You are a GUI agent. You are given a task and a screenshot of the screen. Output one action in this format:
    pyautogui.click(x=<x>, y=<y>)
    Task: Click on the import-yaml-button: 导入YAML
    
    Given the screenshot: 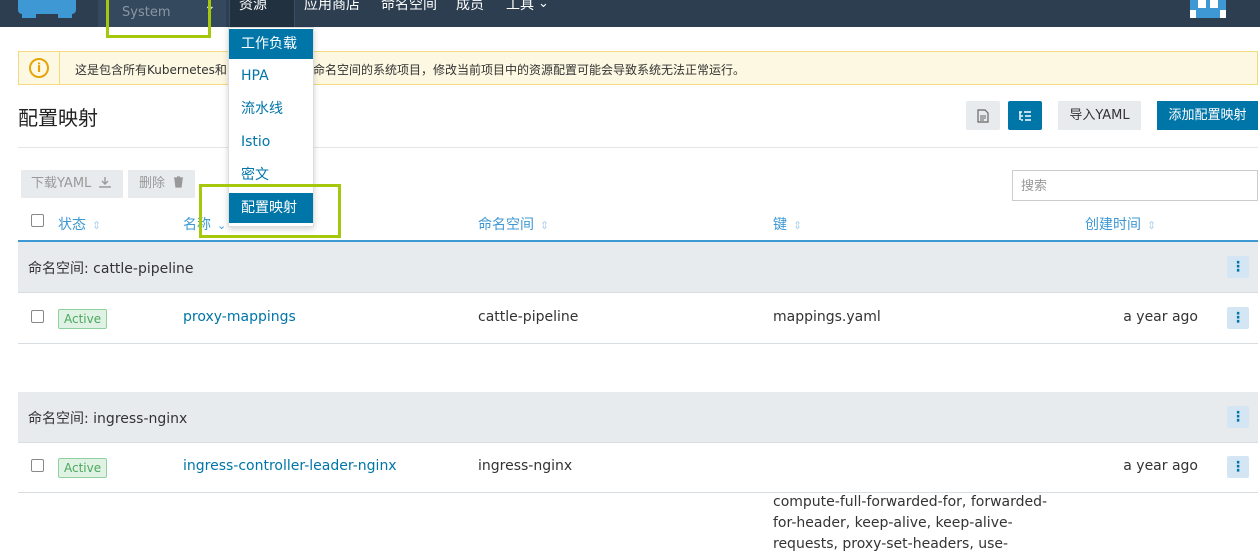 What is the action you would take?
    pyautogui.click(x=1099, y=115)
    